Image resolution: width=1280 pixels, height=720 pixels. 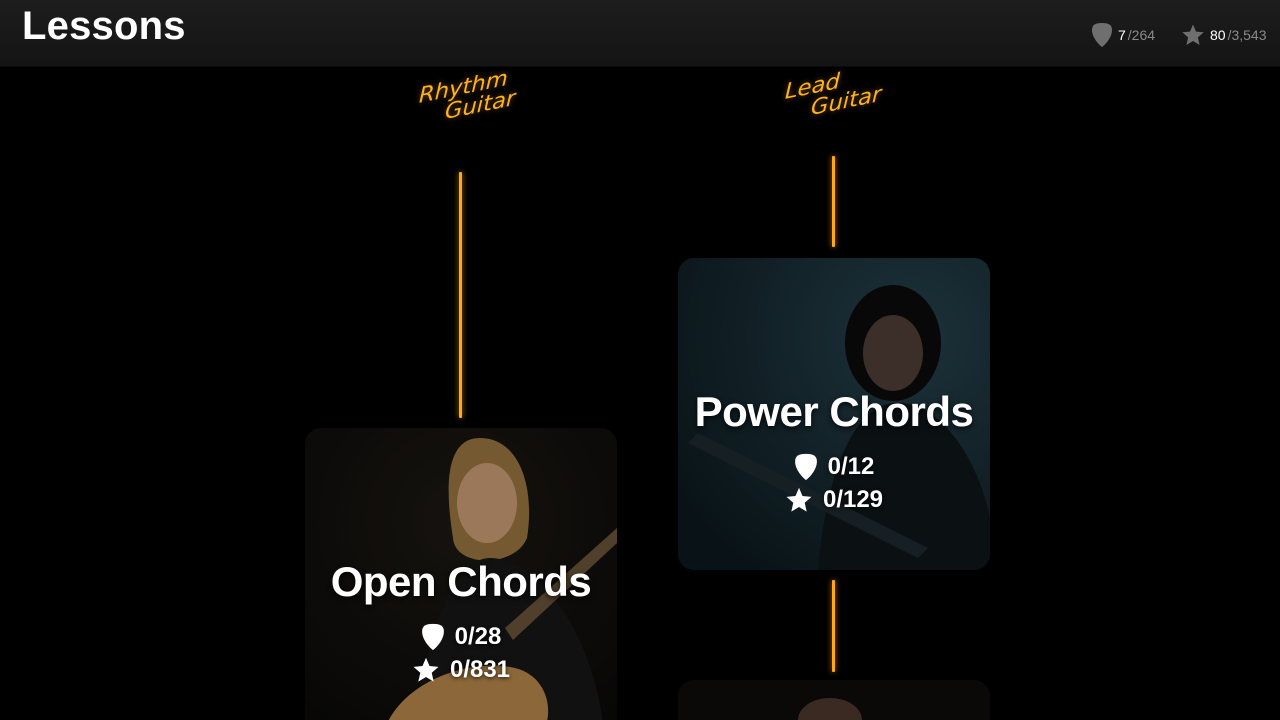 I want to click on lesson-picks-value: 0/12, so click(x=851, y=466).